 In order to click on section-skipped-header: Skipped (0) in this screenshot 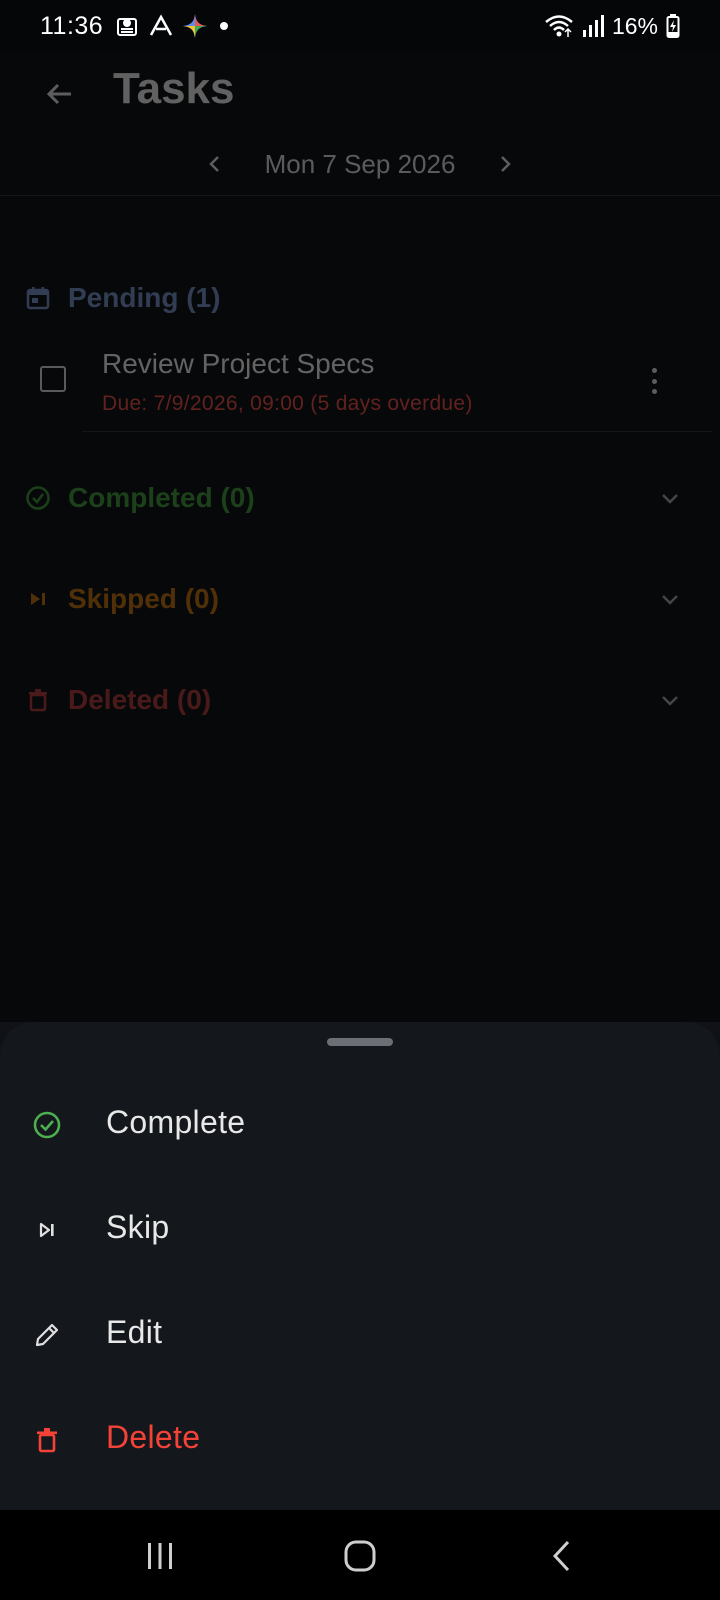, I will do `click(364, 599)`.